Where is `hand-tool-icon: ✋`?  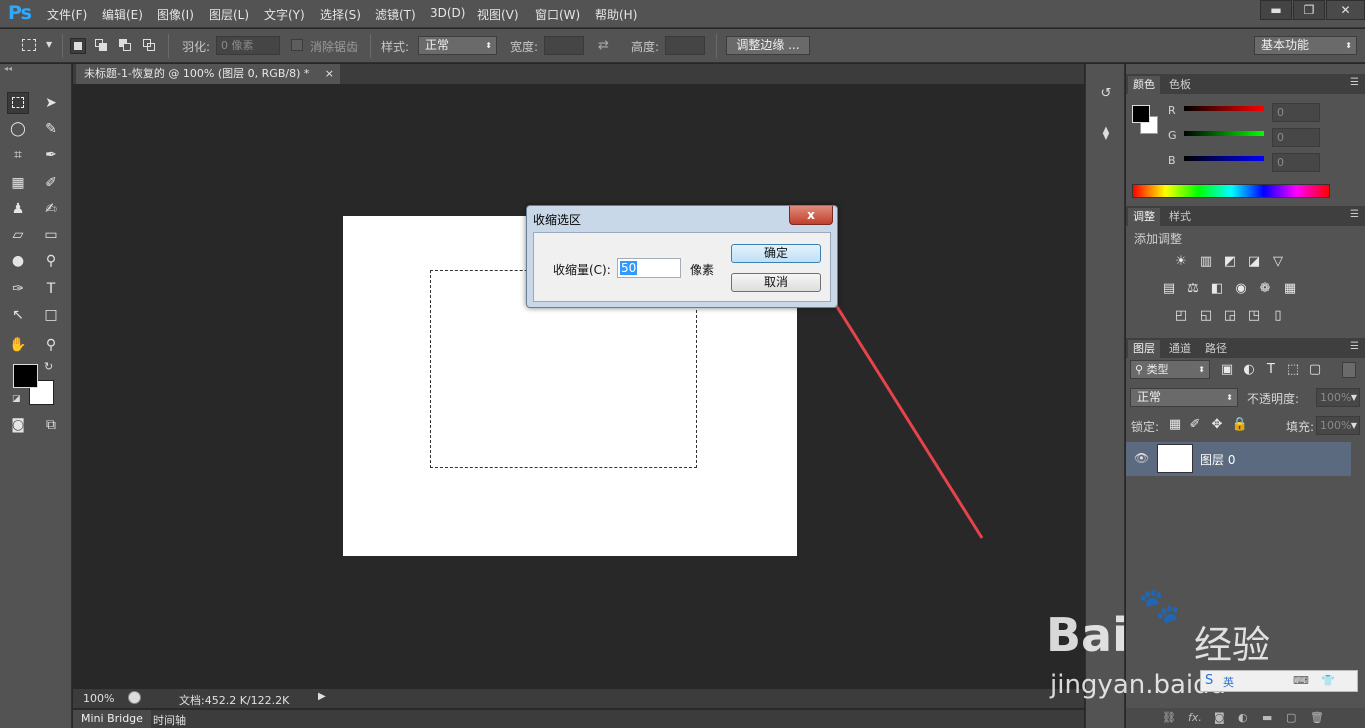 hand-tool-icon: ✋ is located at coordinates (18, 345).